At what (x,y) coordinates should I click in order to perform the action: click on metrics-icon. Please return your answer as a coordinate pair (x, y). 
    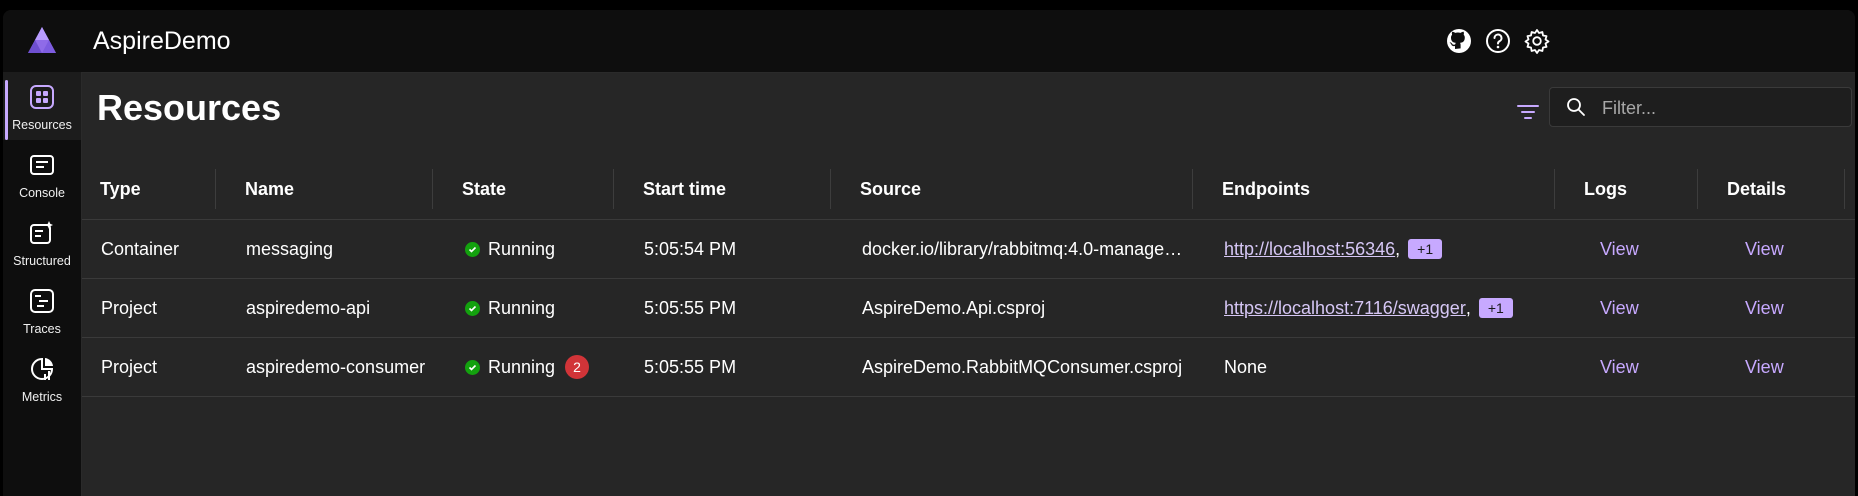
    Looking at the image, I should click on (42, 369).